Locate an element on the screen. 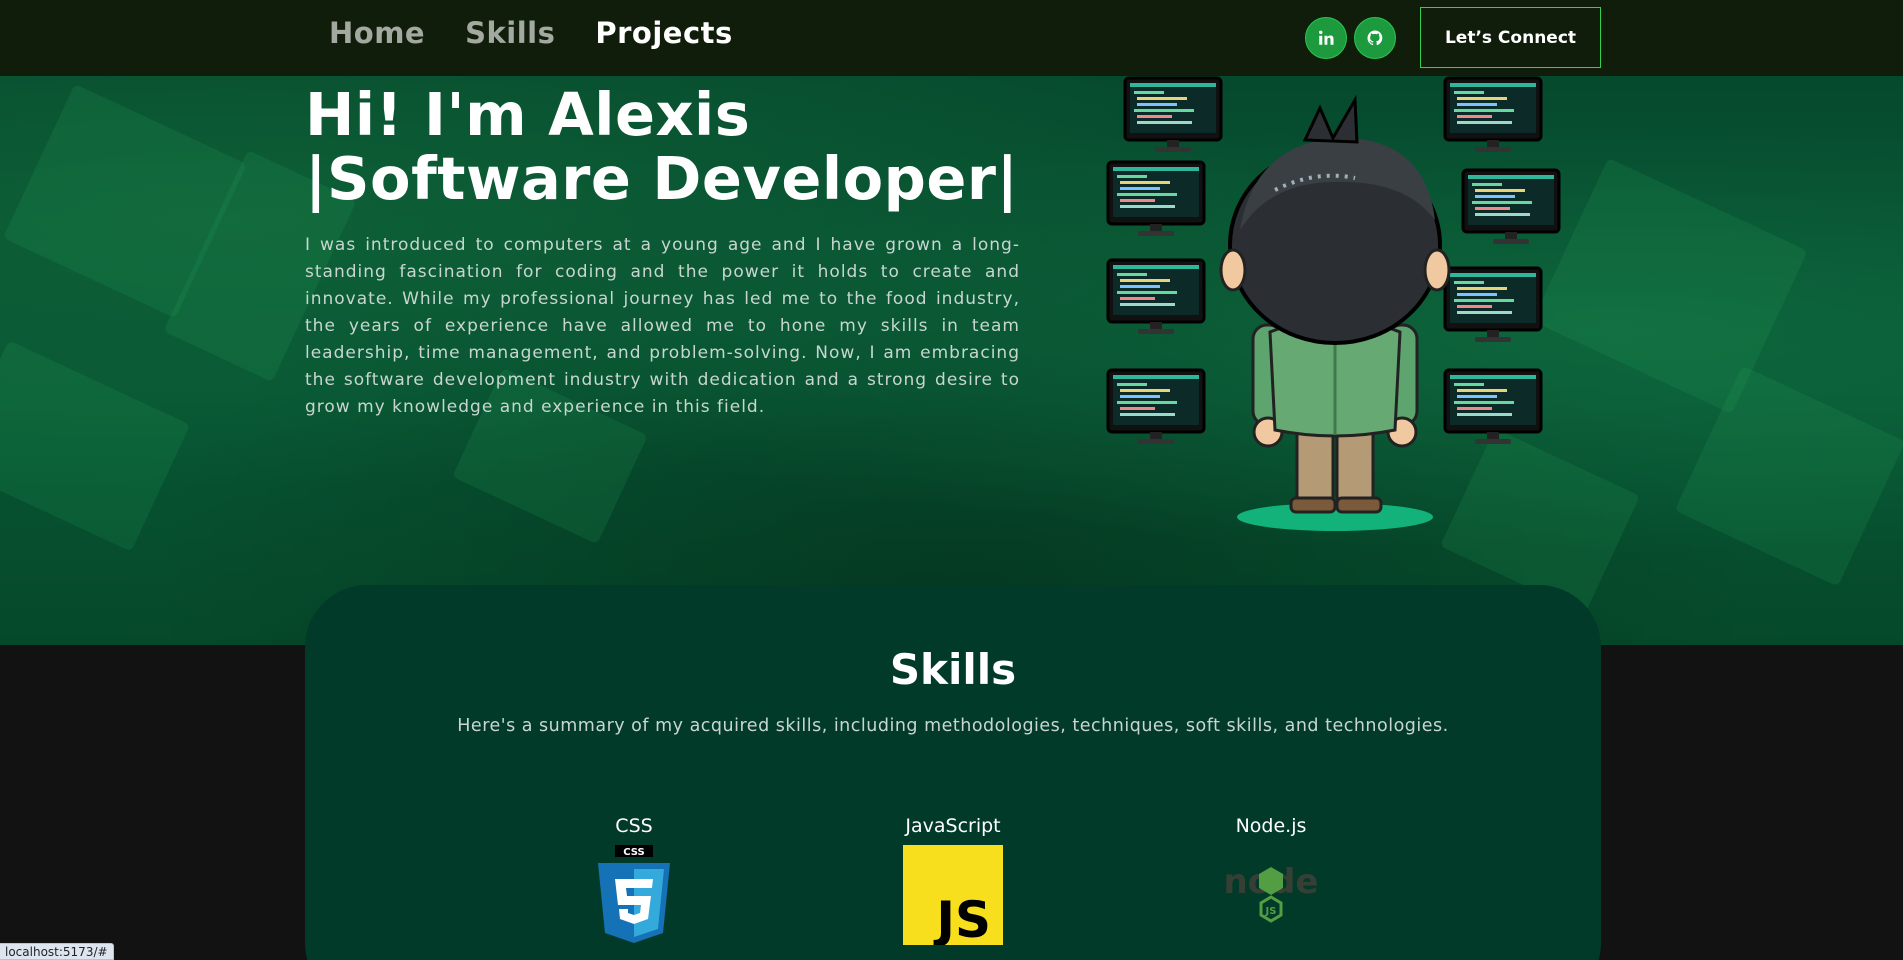 The height and width of the screenshot is (960, 1903). skill-name: CSS is located at coordinates (634, 826).